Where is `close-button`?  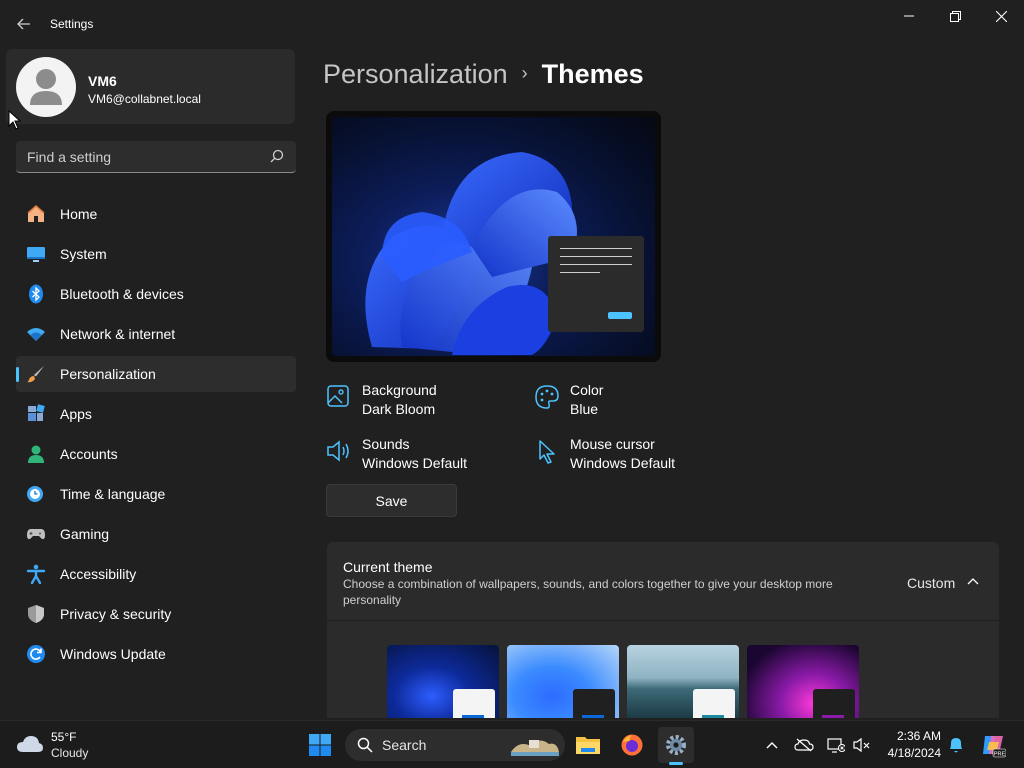
close-button is located at coordinates (1001, 16).